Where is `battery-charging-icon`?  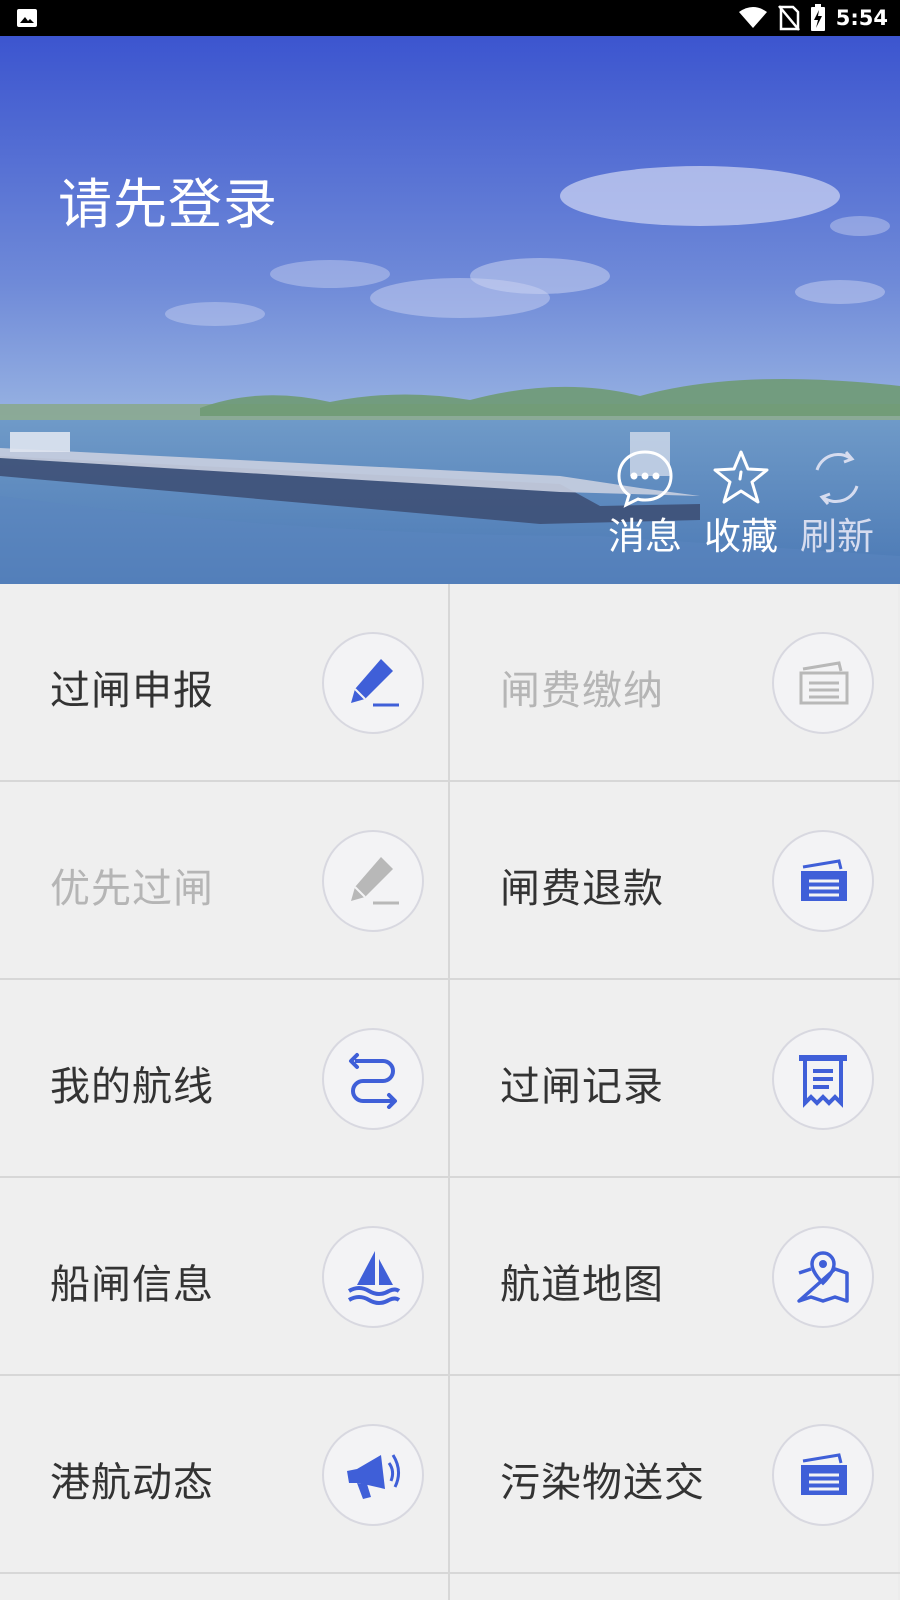 battery-charging-icon is located at coordinates (817, 17).